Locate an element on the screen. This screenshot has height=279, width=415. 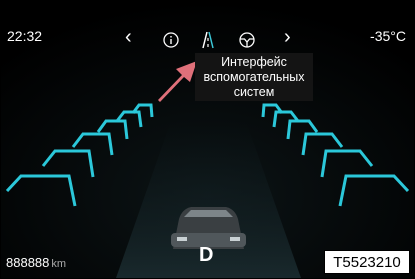
tooltip-line: Интерфейс is located at coordinates (254, 62).